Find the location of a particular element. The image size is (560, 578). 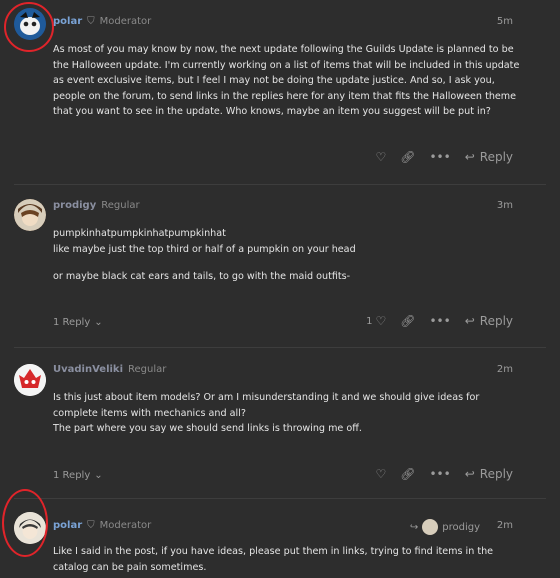

reply-to-username: prodigy is located at coordinates (461, 527).